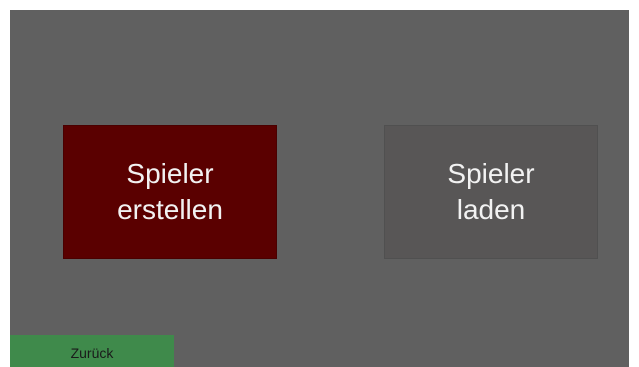 This screenshot has width=639, height=367. I want to click on load-player-label-line1: Spieler, so click(491, 173).